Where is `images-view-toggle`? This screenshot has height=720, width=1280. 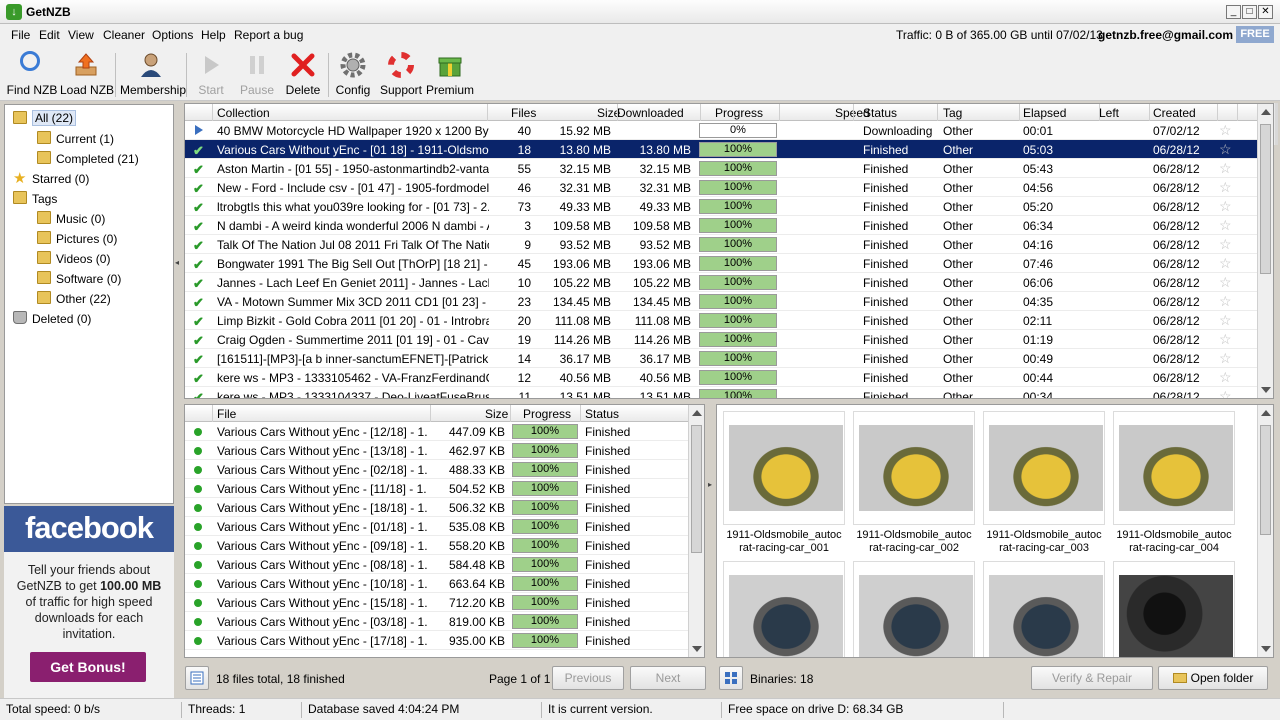 images-view-toggle is located at coordinates (731, 678).